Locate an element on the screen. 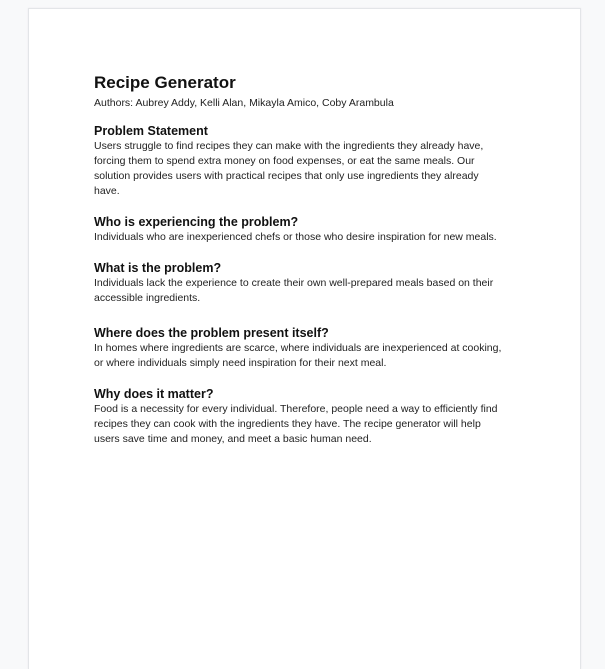 Image resolution: width=605 pixels, height=669 pixels. section-heading: Where does the problem present itself? is located at coordinates (211, 333).